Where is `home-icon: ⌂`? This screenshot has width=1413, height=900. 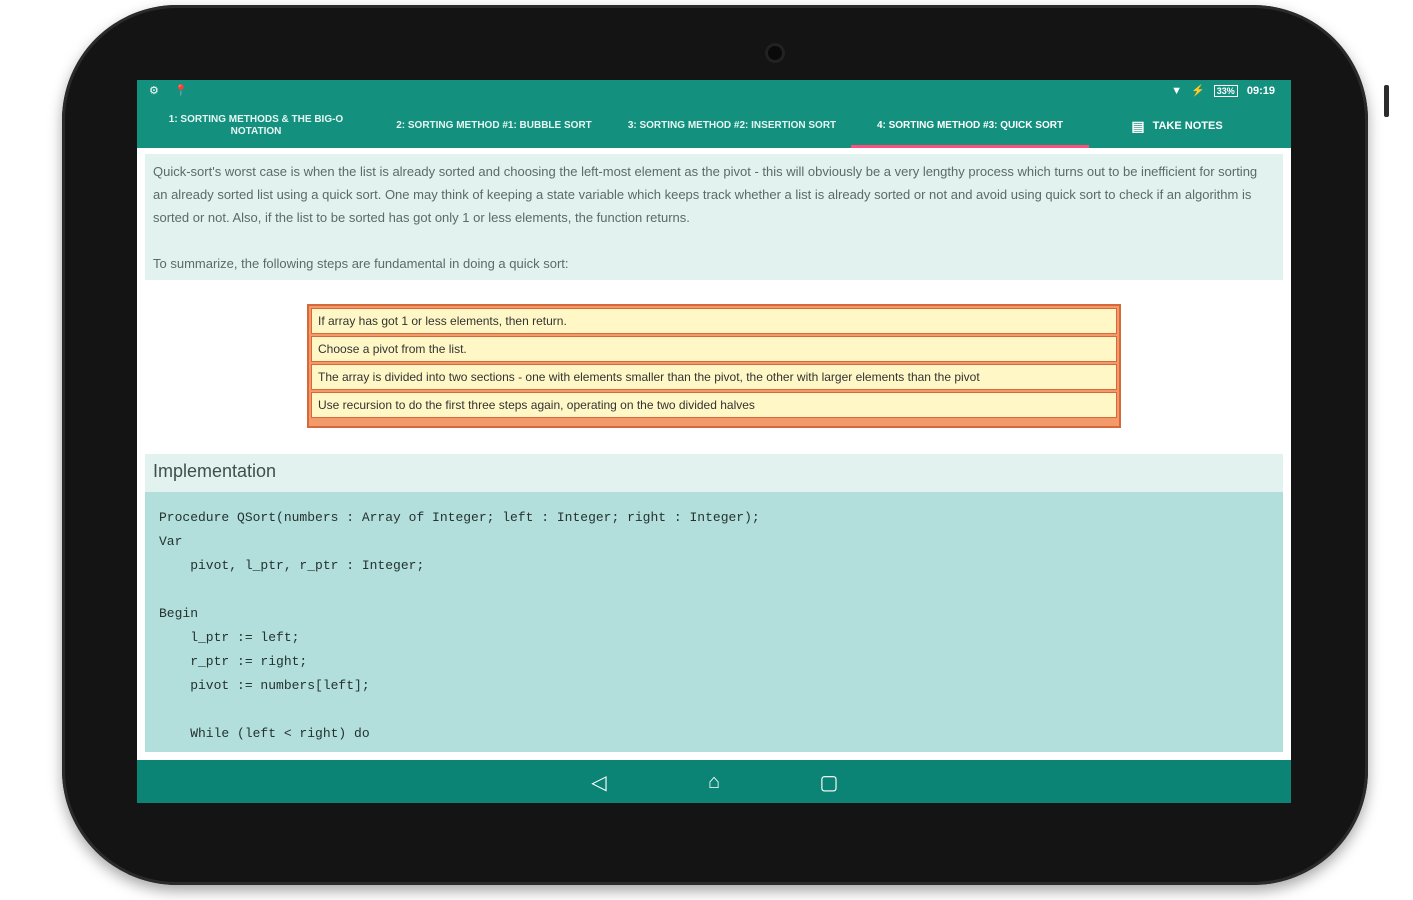 home-icon: ⌂ is located at coordinates (714, 782).